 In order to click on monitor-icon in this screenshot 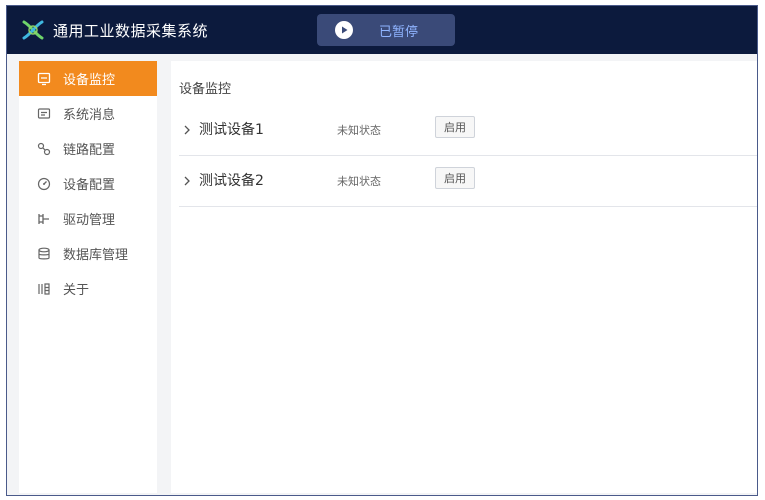, I will do `click(44, 79)`.